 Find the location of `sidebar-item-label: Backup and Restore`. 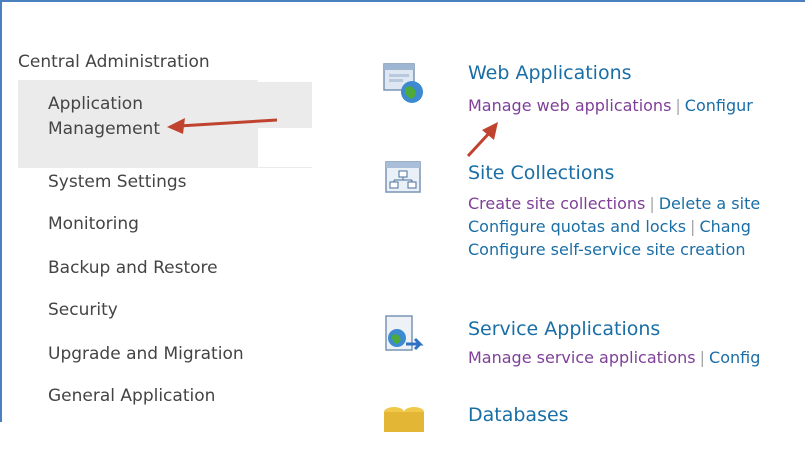

sidebar-item-label: Backup and Restore is located at coordinates (133, 268).